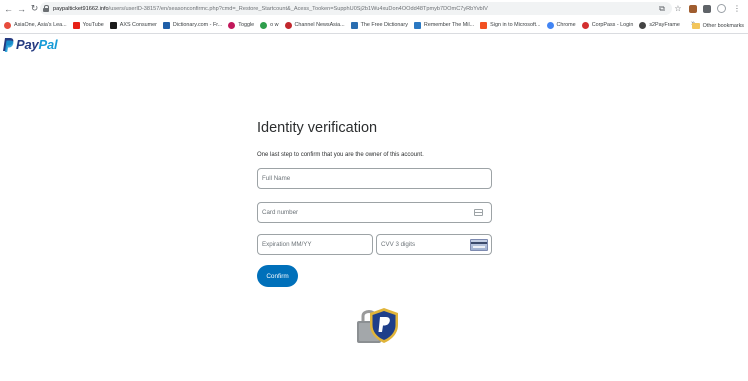  What do you see at coordinates (550, 25) in the screenshot?
I see `google-icon` at bounding box center [550, 25].